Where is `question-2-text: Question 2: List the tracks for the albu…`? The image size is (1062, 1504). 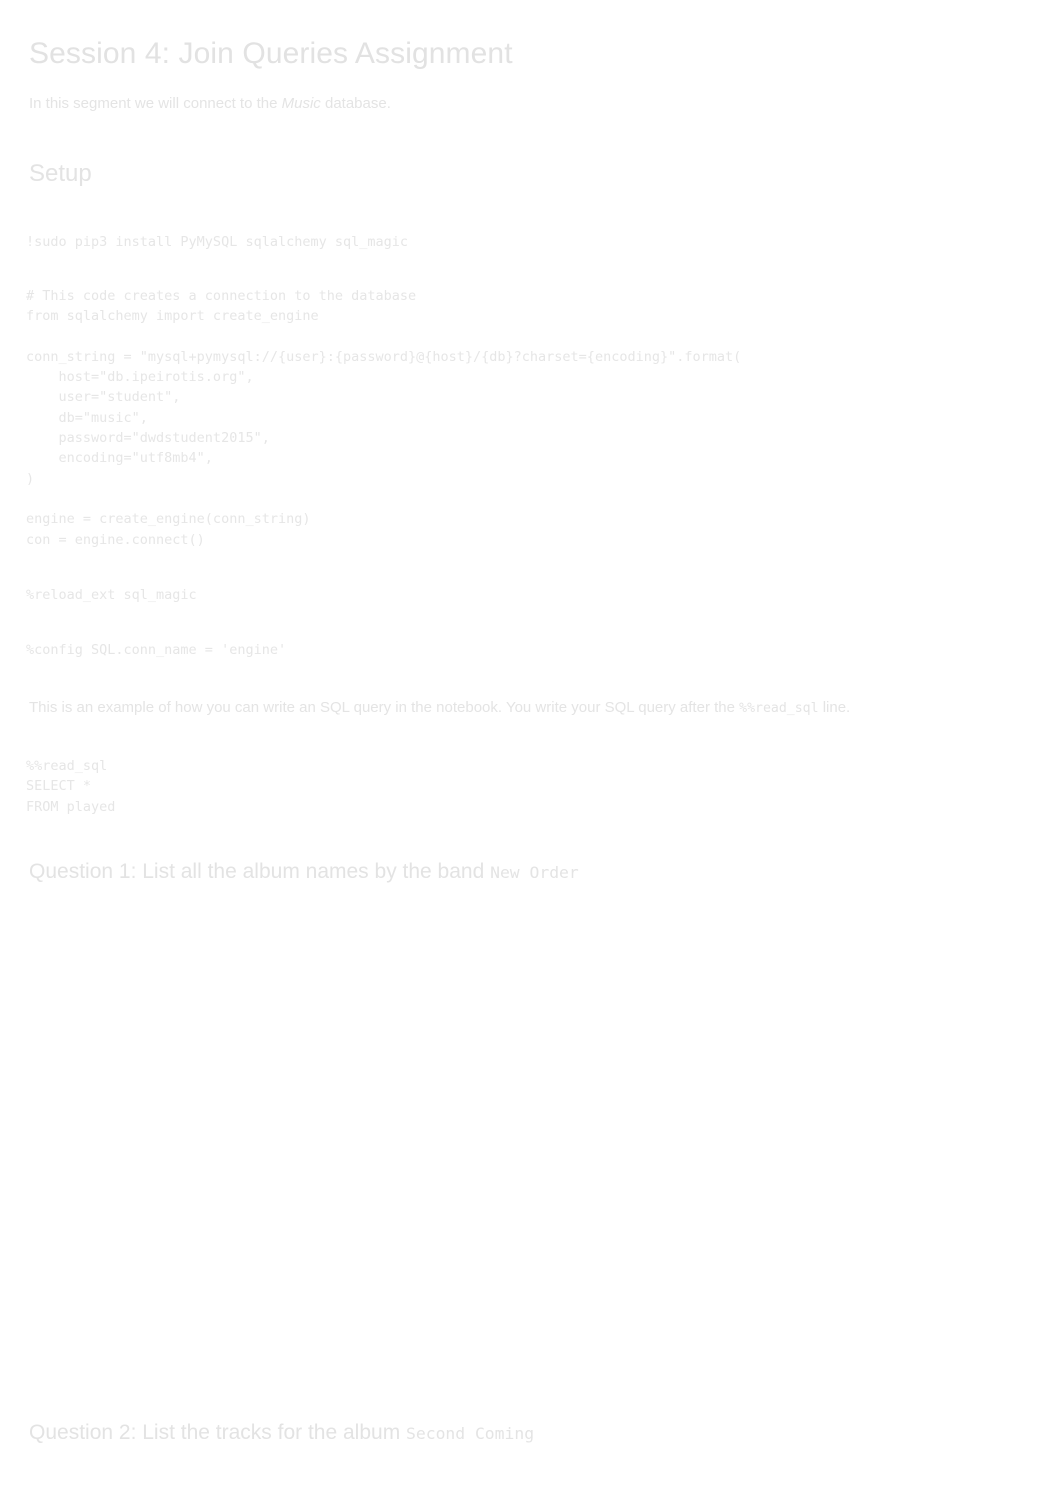 question-2-text: Question 2: List the tracks for the albu… is located at coordinates (218, 1432).